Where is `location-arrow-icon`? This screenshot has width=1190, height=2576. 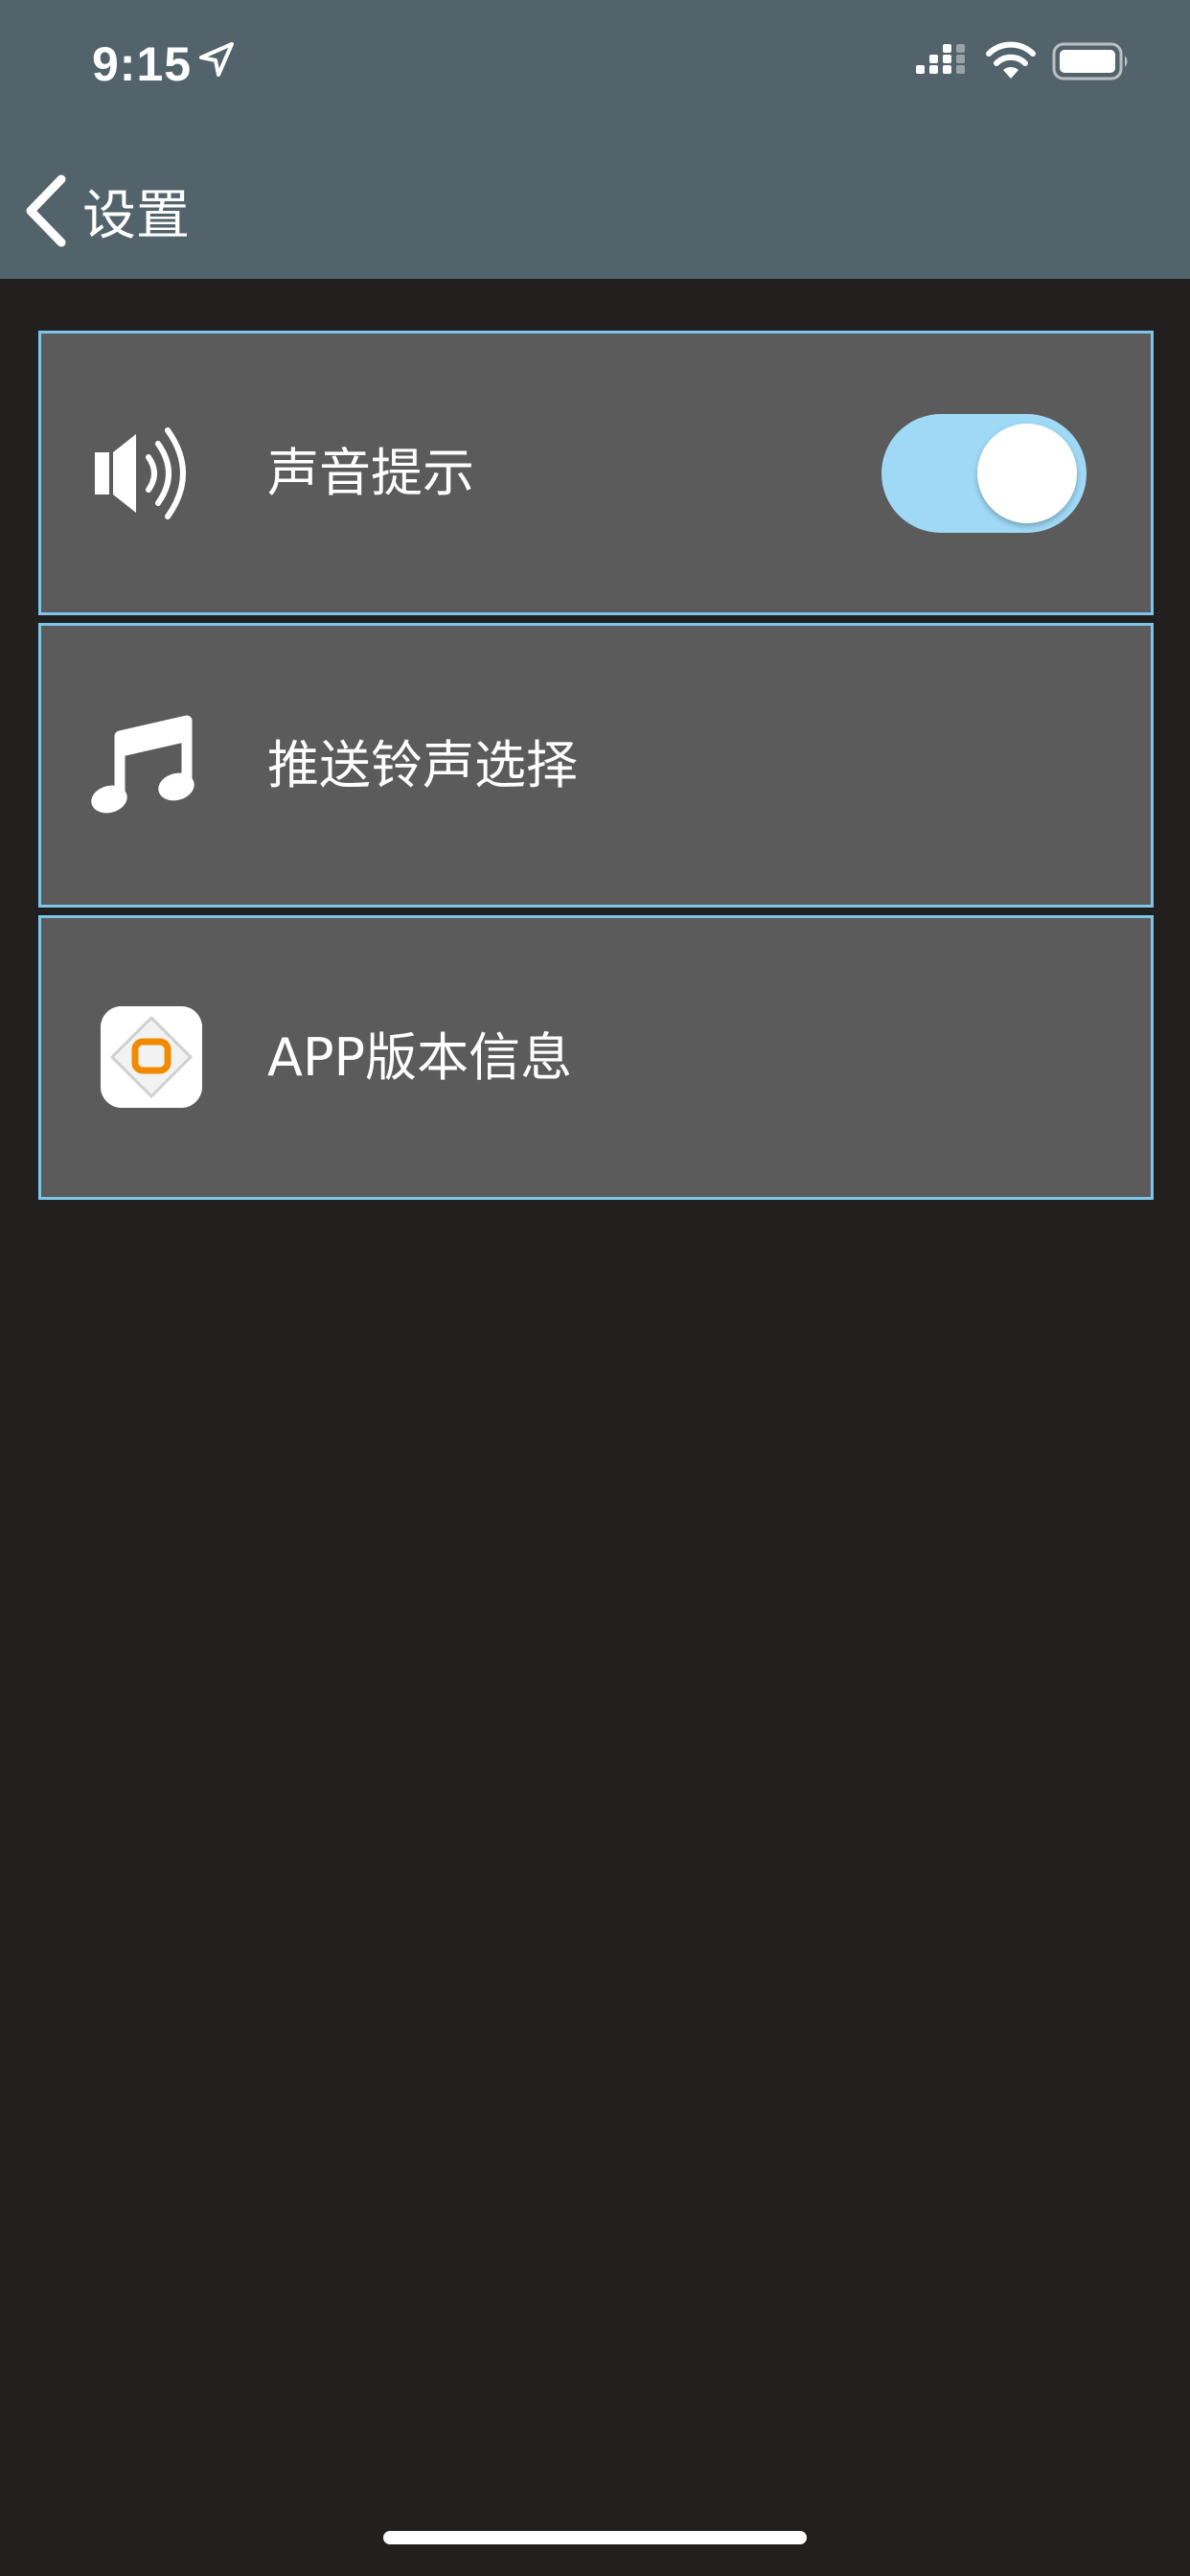
location-arrow-icon is located at coordinates (217, 59).